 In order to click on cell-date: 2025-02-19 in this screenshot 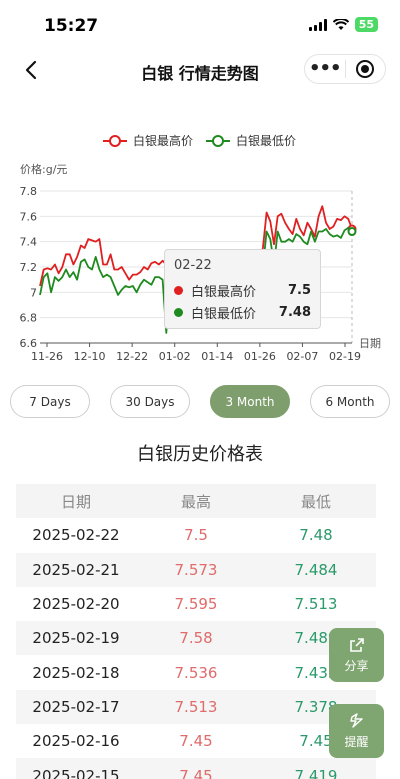, I will do `click(76, 638)`.